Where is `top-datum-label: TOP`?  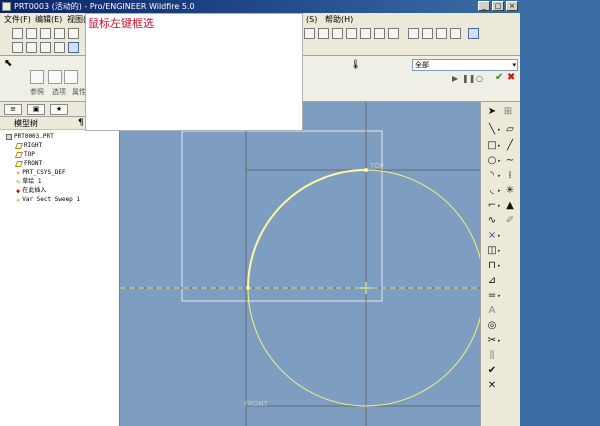
top-datum-label: TOP is located at coordinates (376, 166).